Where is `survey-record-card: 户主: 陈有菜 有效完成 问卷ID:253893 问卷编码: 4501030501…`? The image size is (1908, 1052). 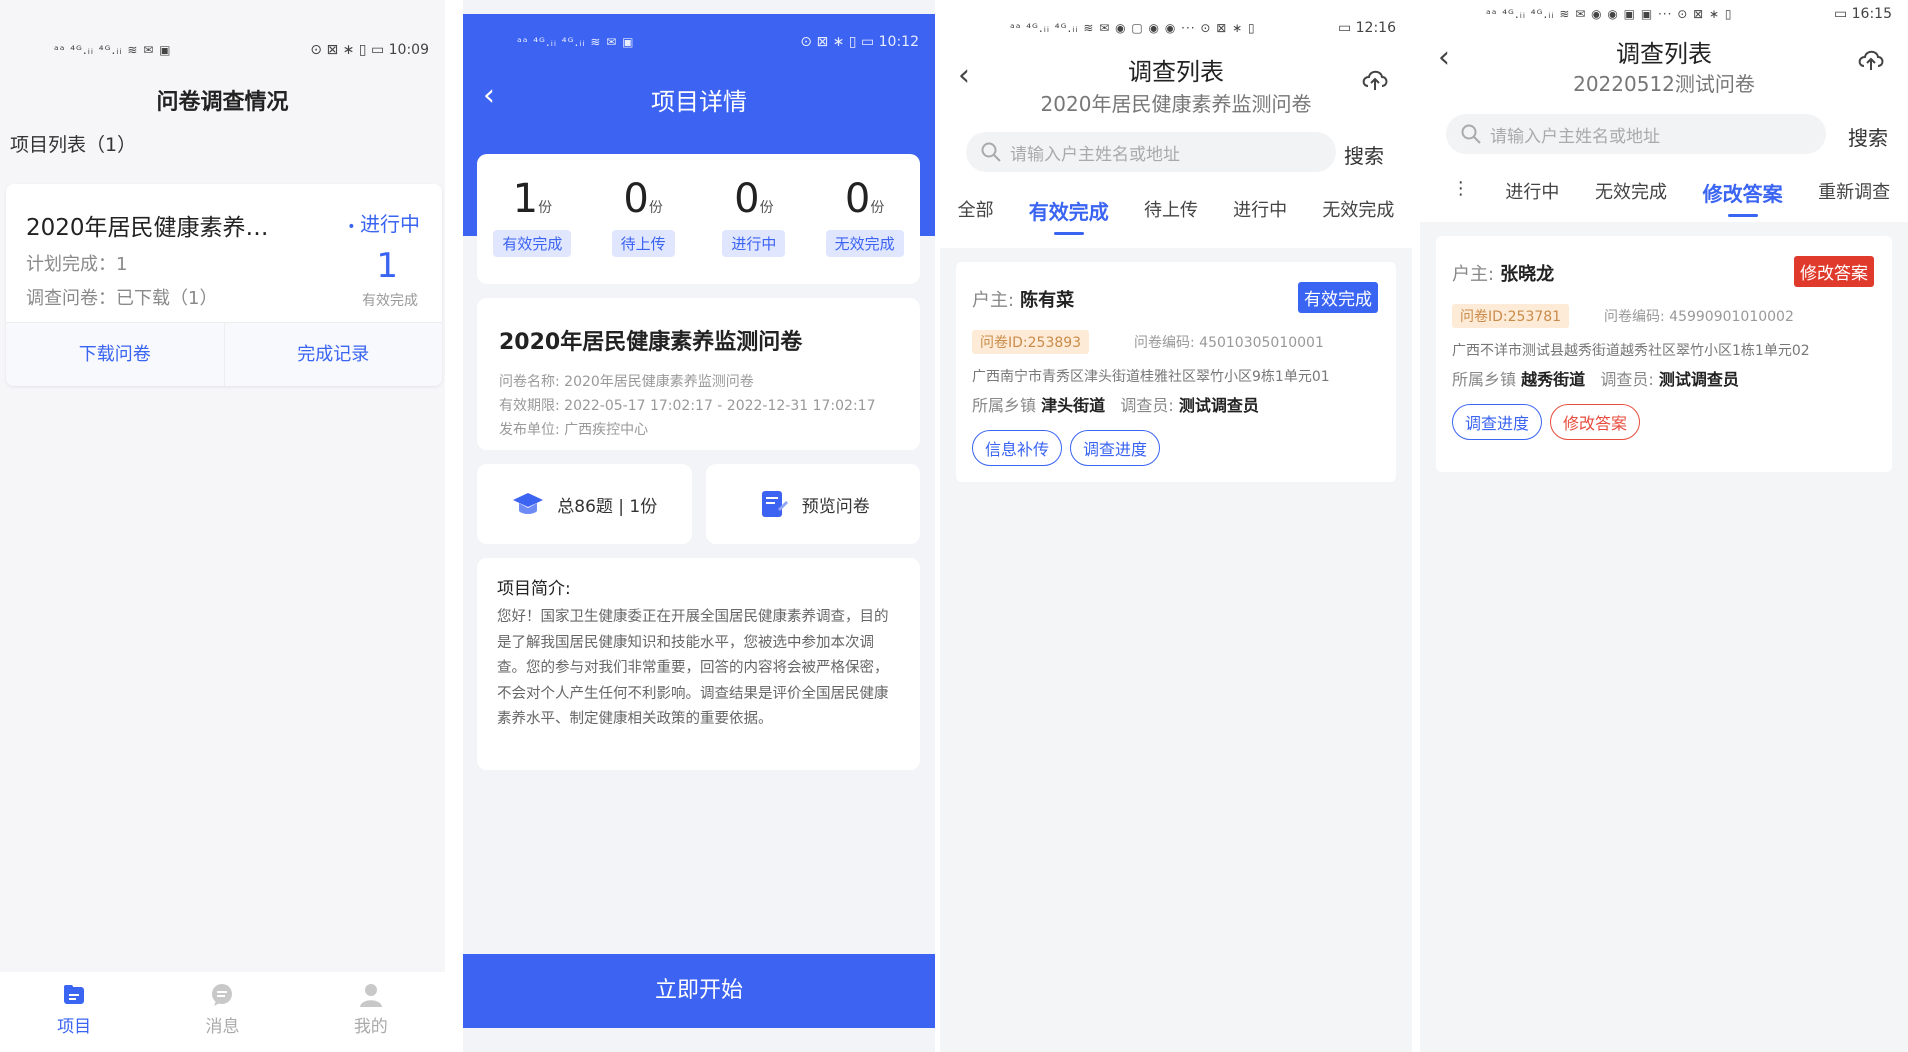
survey-record-card: 户主: 陈有菜 有效完成 问卷ID:253893 问卷编码: 4501030501… is located at coordinates (1176, 372).